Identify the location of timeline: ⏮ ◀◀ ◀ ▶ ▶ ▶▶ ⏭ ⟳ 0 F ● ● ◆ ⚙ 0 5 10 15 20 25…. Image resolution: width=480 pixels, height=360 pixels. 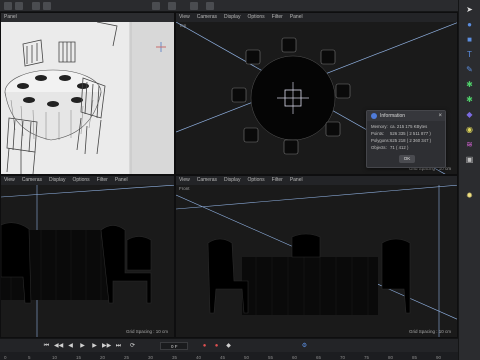
(229, 349).